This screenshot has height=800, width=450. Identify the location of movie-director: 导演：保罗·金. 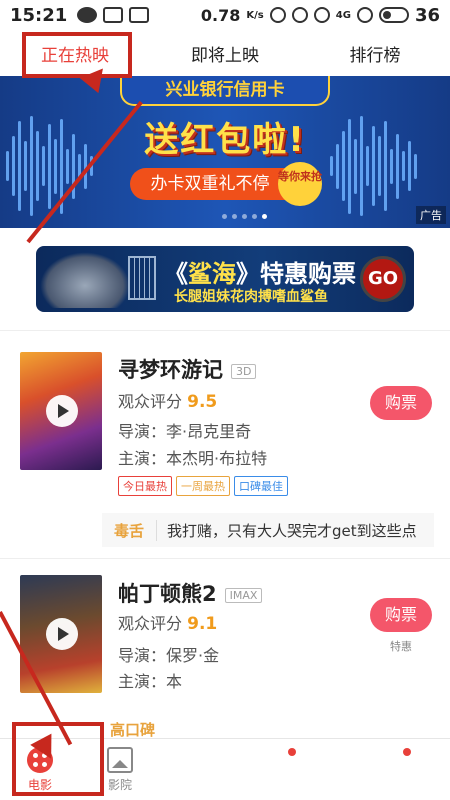
(169, 655).